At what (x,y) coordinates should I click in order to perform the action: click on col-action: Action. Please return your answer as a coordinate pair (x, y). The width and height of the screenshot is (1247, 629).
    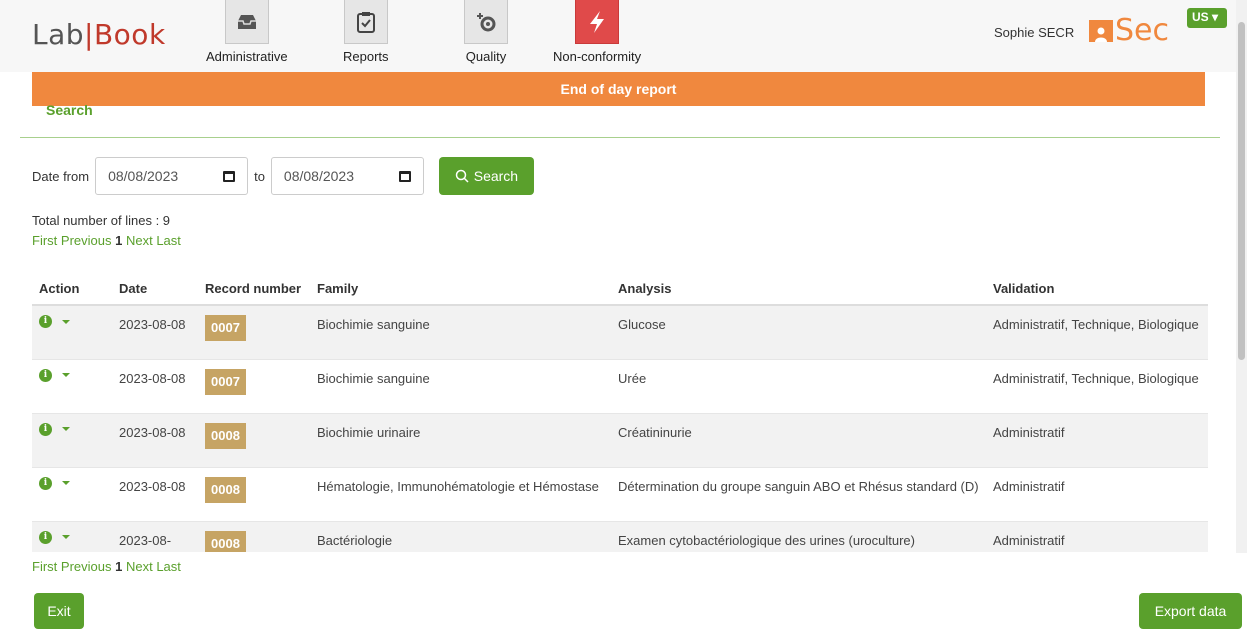
    Looking at the image, I should click on (72, 280).